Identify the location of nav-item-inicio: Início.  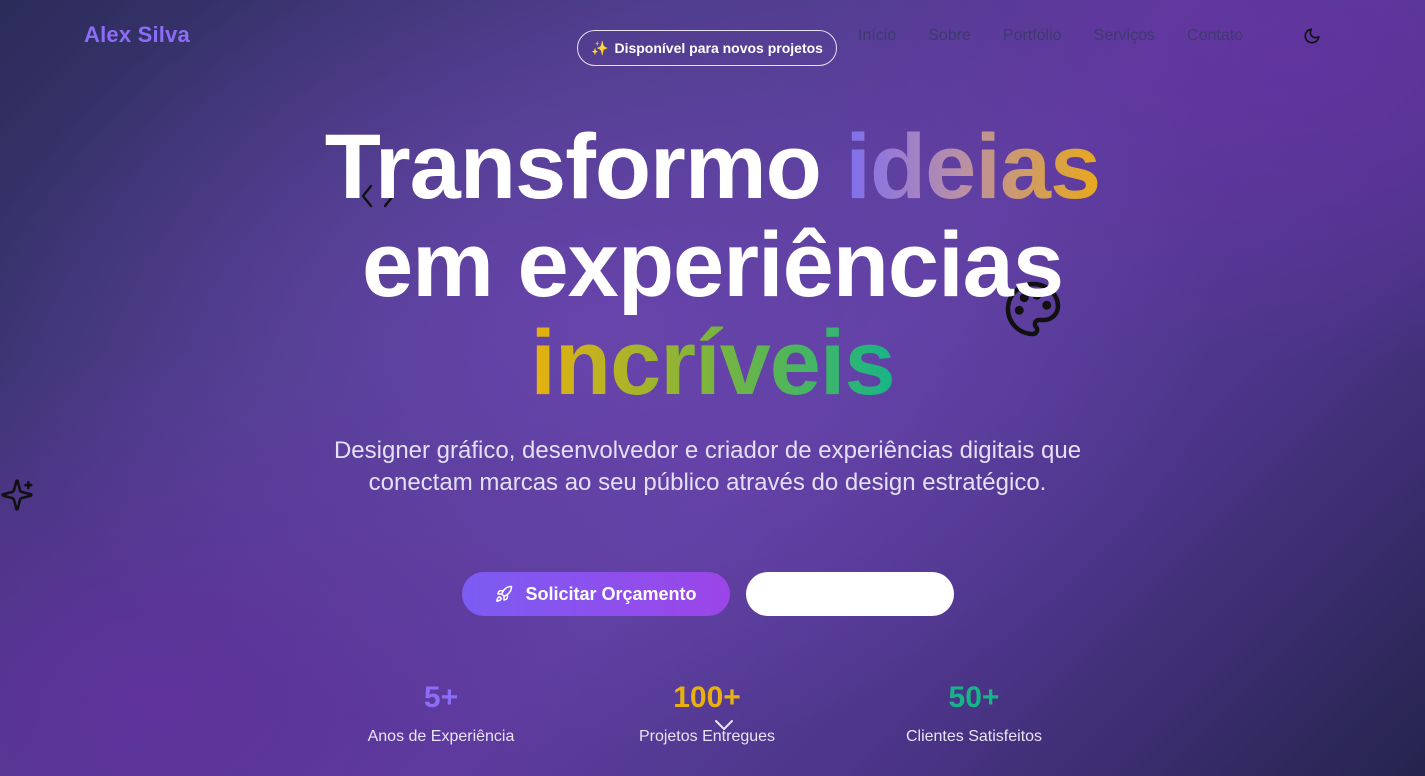
(877, 36).